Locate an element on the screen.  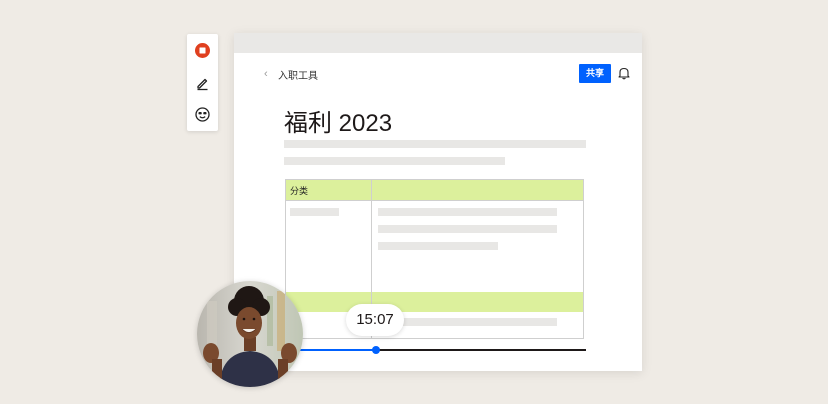
stop-record-icon is located at coordinates (202, 50).